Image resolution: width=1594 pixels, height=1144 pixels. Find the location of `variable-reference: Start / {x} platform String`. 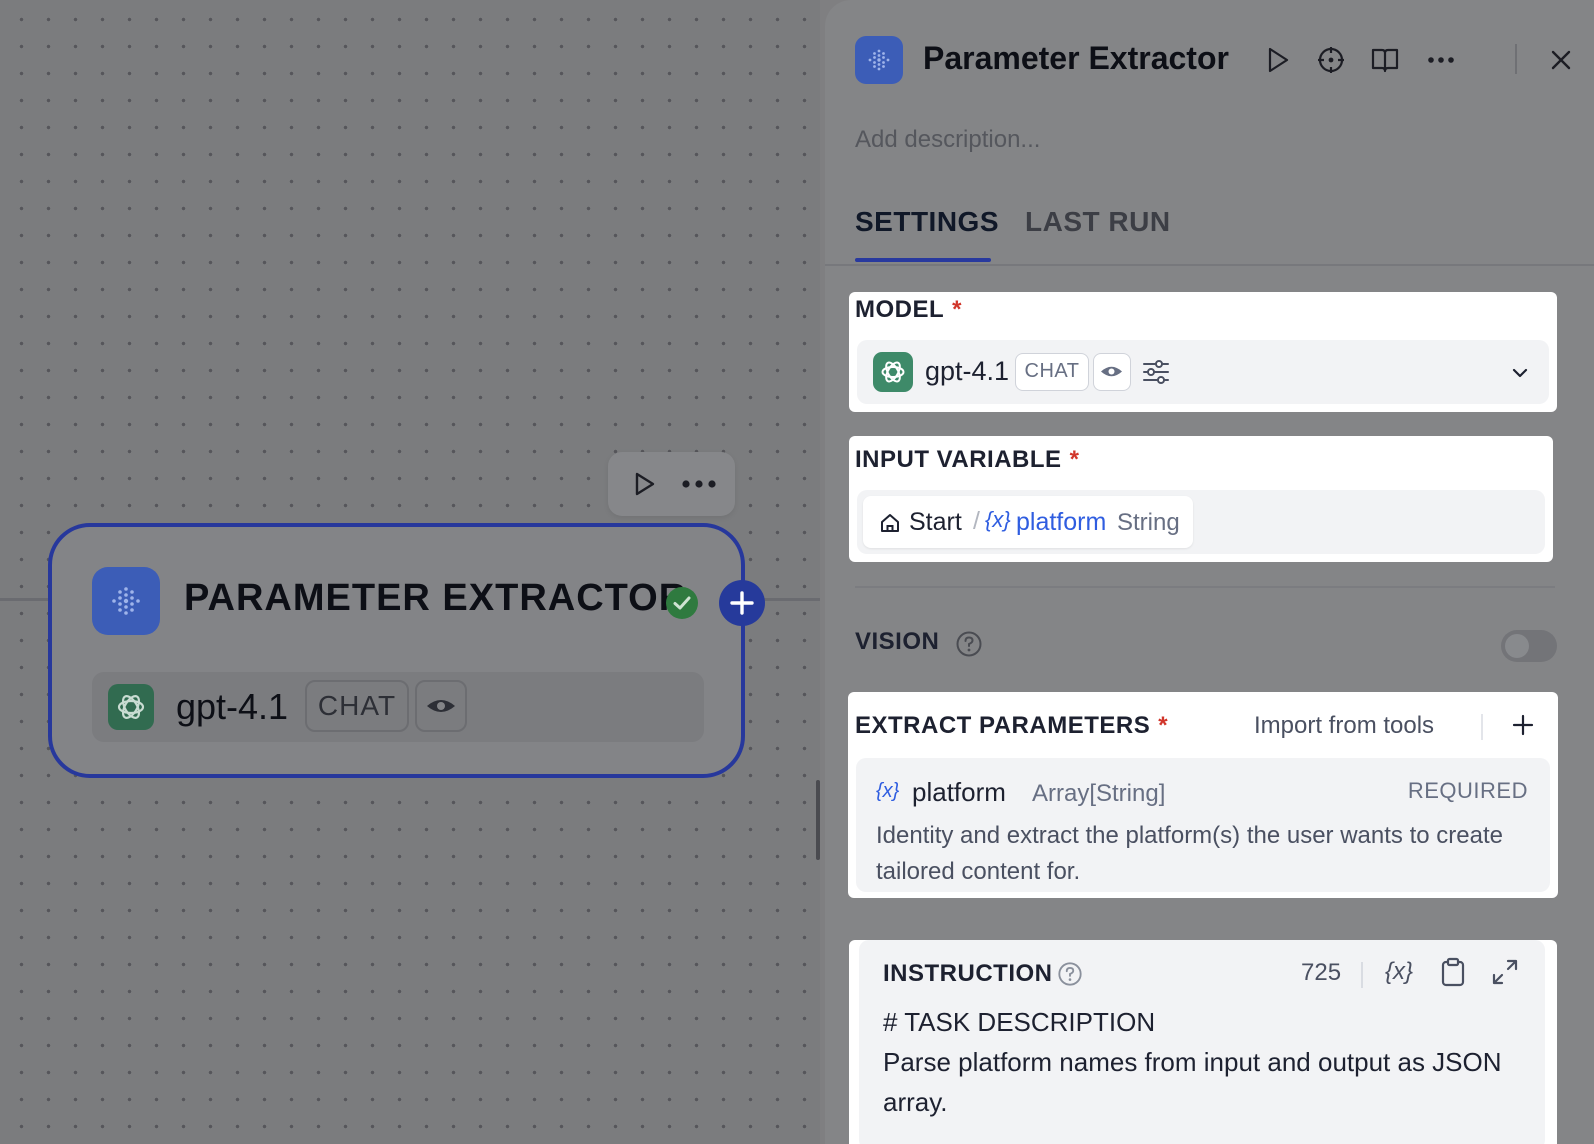

variable-reference: Start / {x} platform String is located at coordinates (1028, 522).